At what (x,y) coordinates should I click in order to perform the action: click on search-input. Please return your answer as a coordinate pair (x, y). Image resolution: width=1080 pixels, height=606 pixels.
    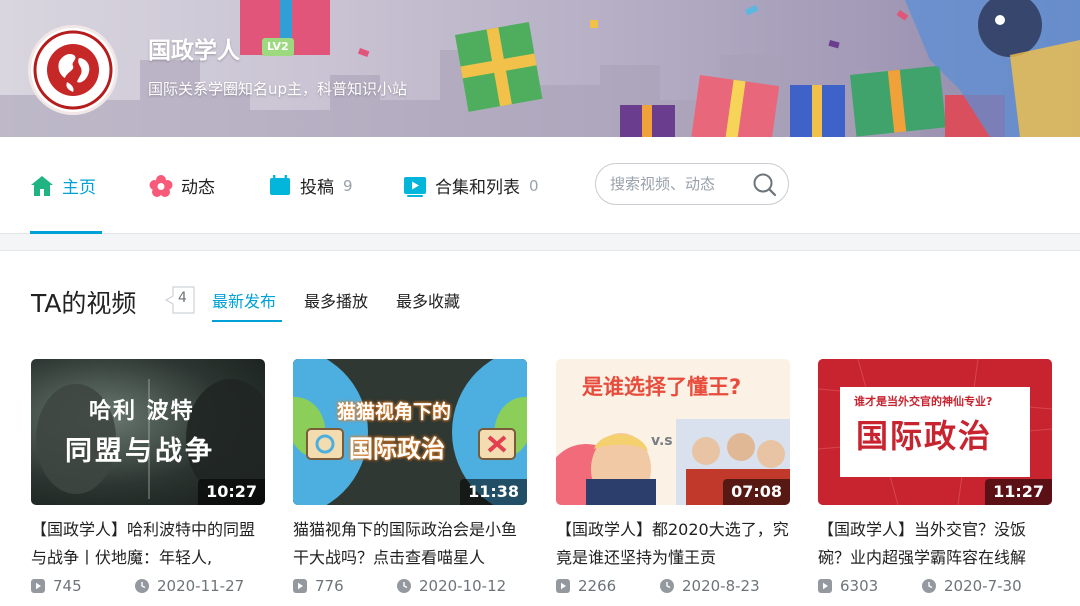
    Looking at the image, I should click on (680, 184).